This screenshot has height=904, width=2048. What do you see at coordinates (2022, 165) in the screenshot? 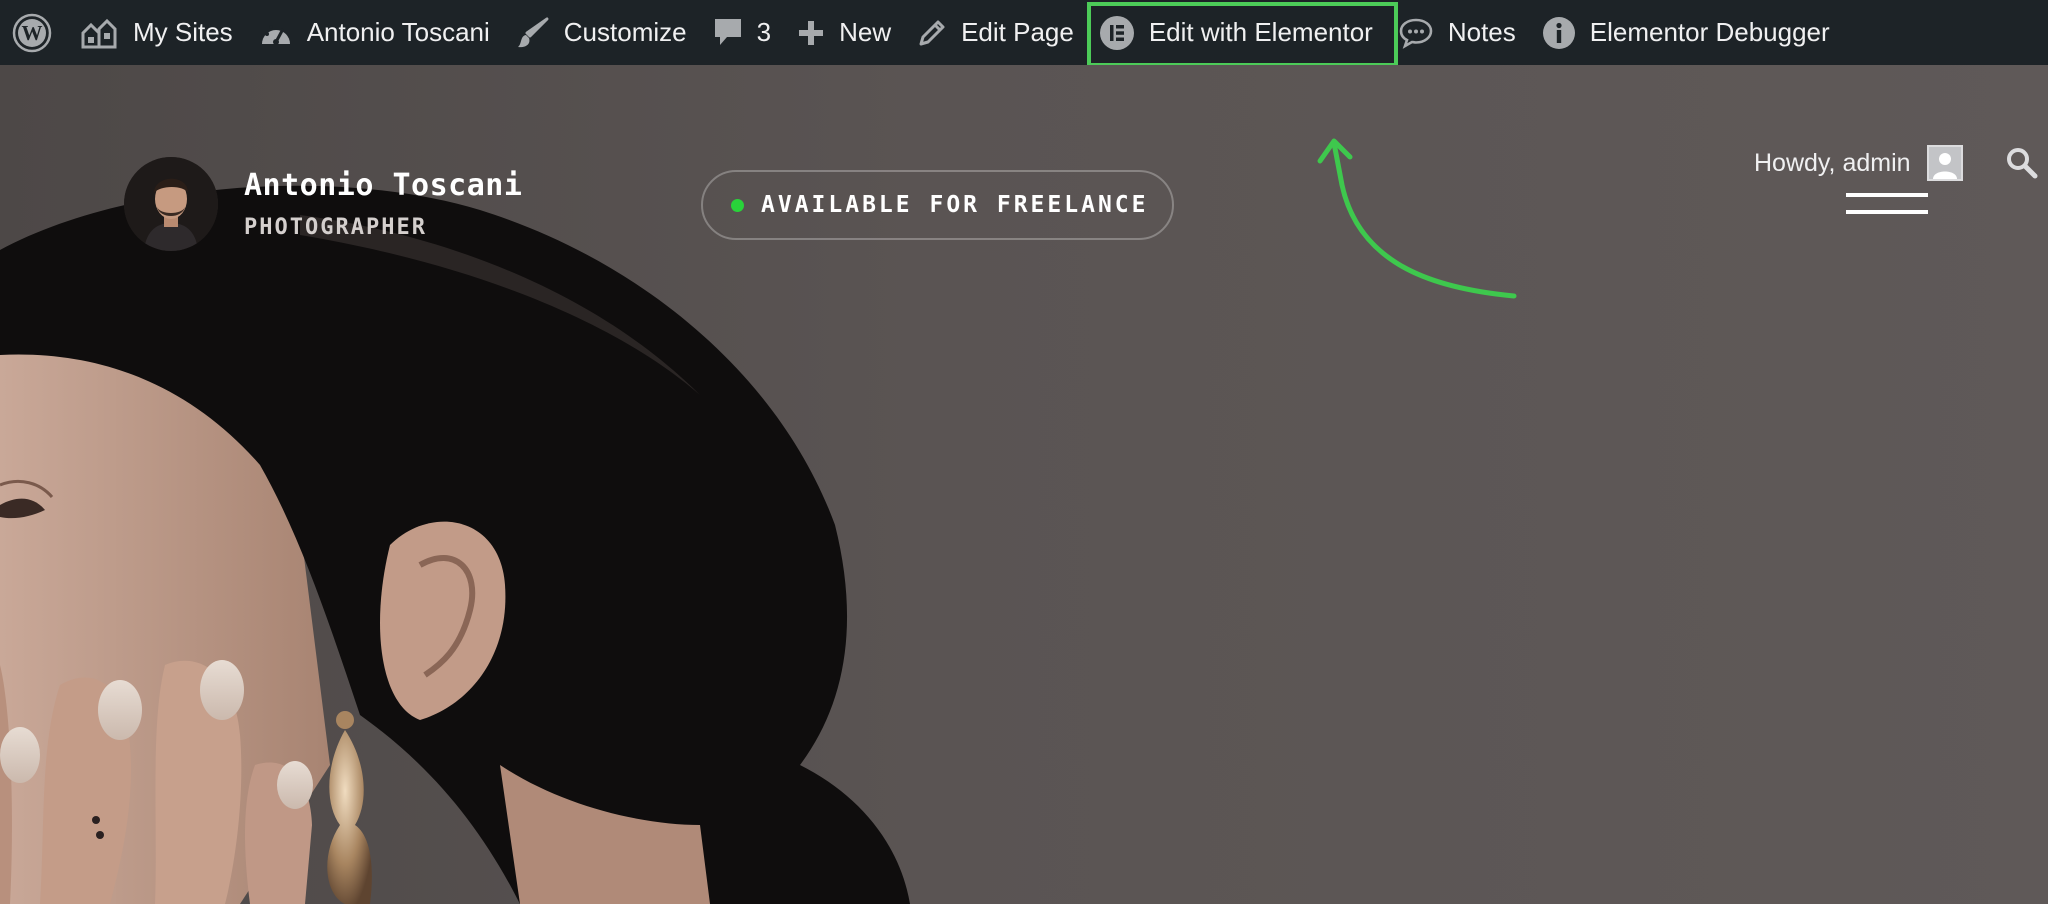
I see `search-icon` at bounding box center [2022, 165].